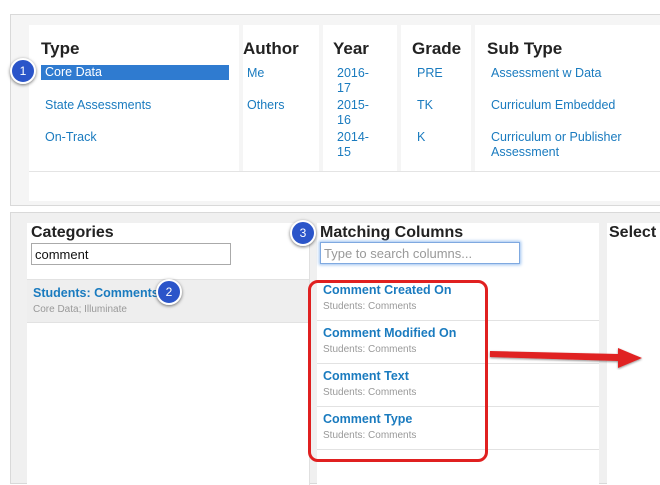 Image resolution: width=660 pixels, height=485 pixels. I want to click on year-filter: Year 2016-17 2015-16 2014-15, so click(360, 100).